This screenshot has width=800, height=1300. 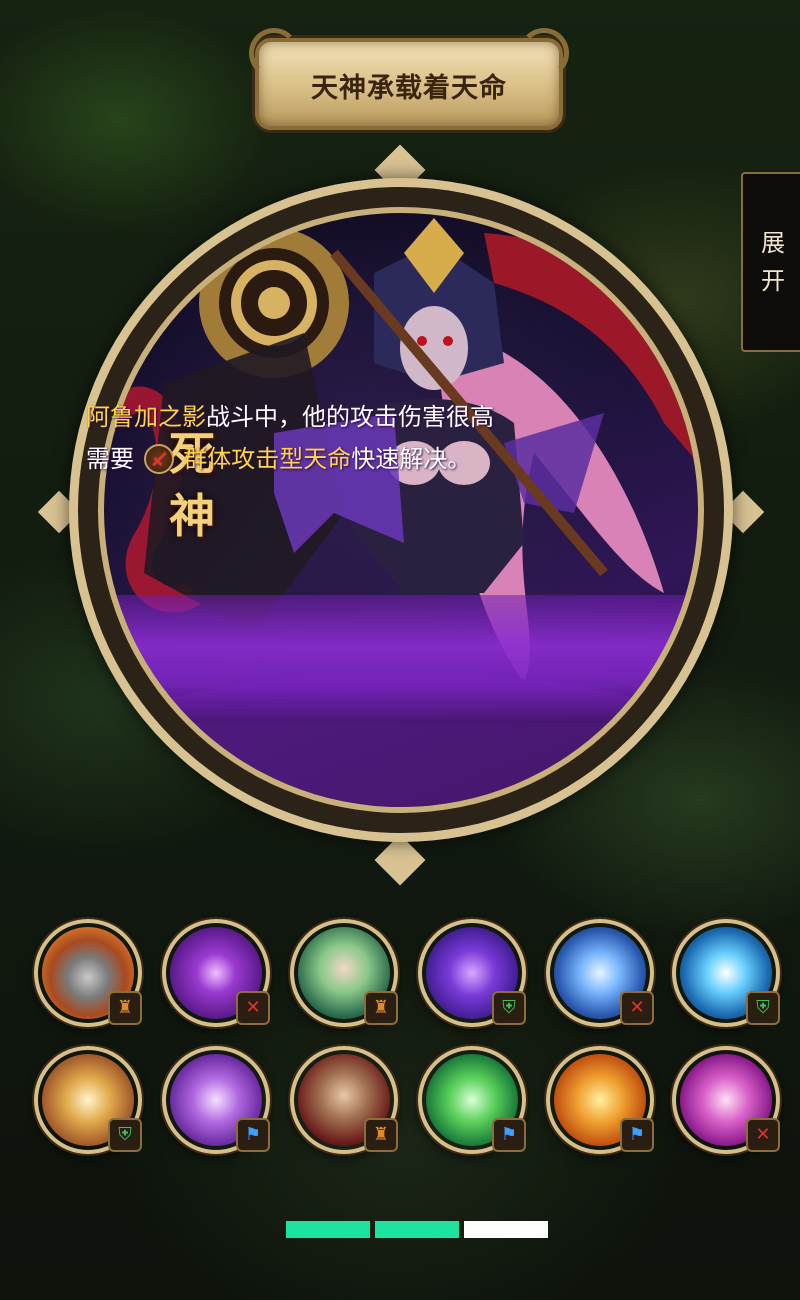 What do you see at coordinates (773, 281) in the screenshot?
I see `expand-label-bottom: 开` at bounding box center [773, 281].